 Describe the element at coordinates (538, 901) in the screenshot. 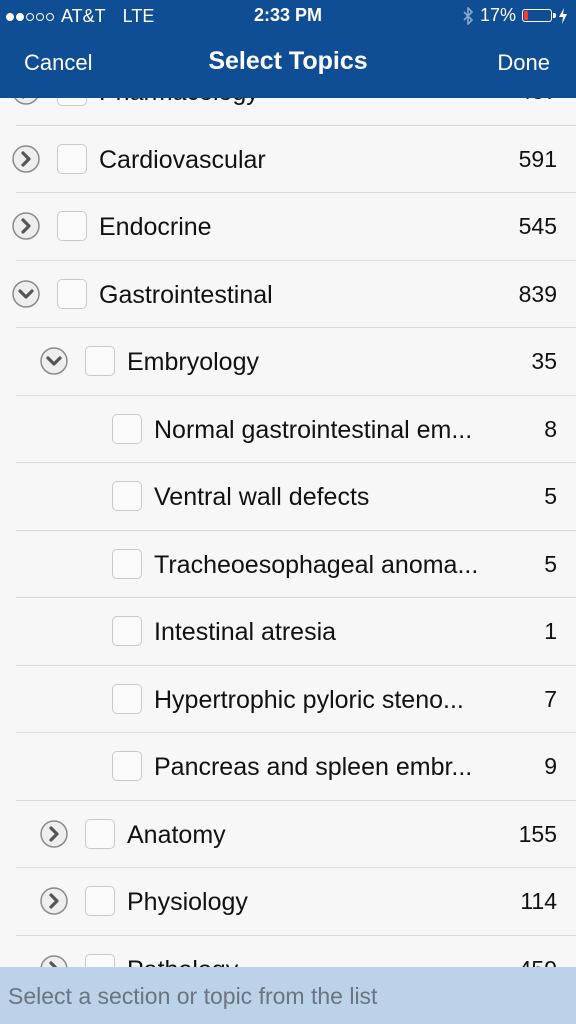

I see `topic-count: 114` at that location.